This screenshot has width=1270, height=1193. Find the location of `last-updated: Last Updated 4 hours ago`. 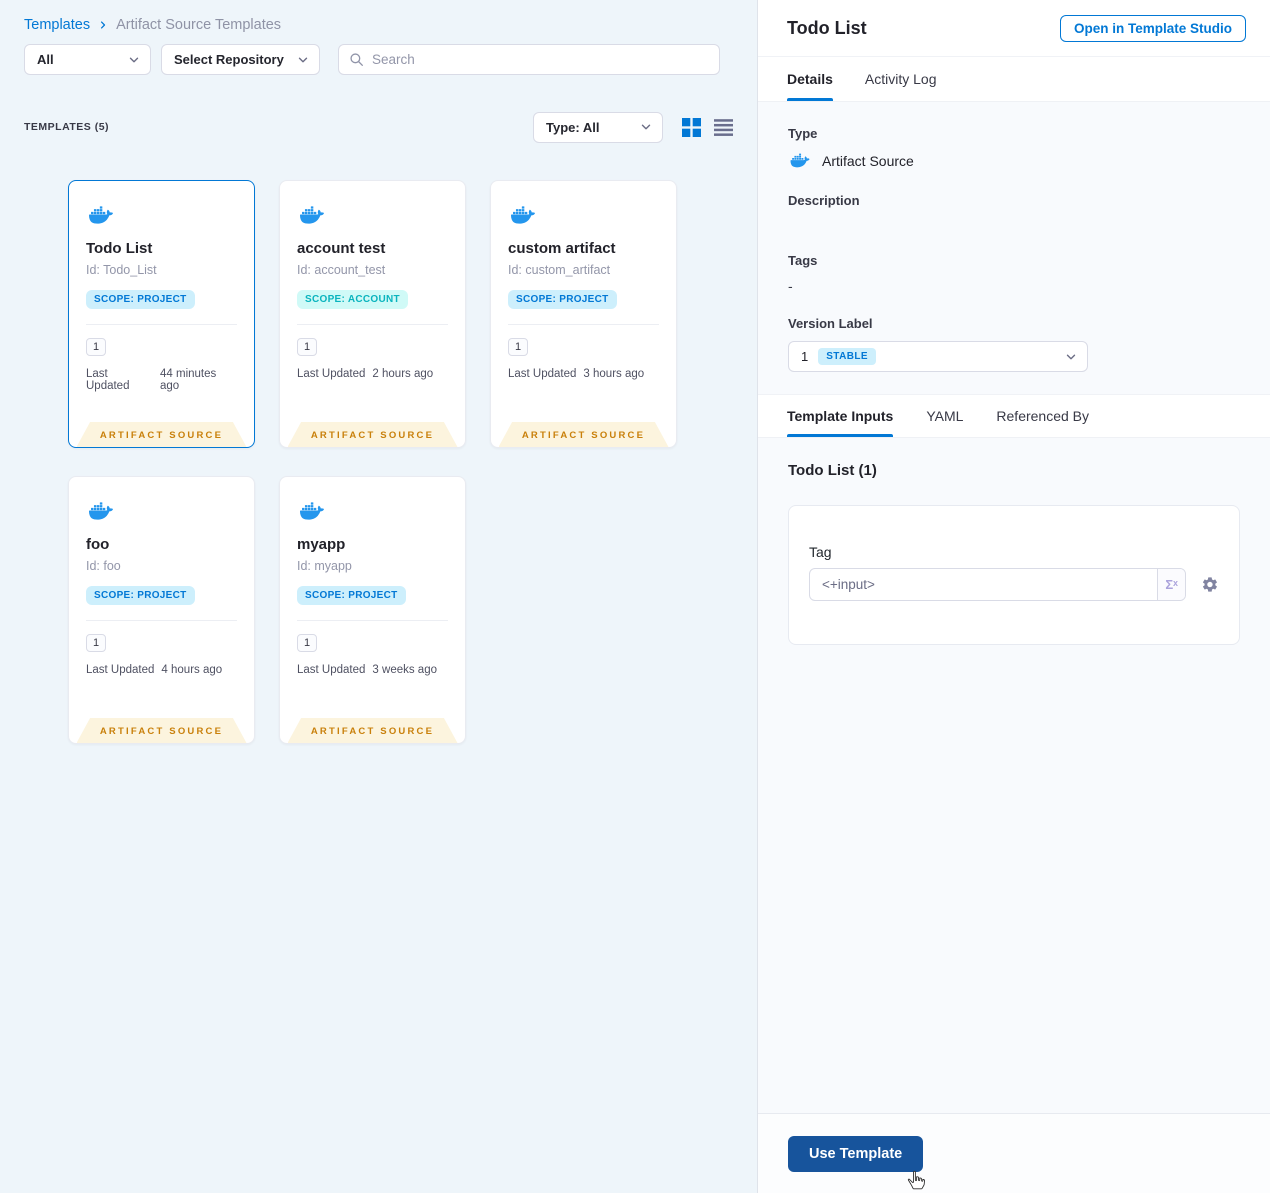

last-updated: Last Updated 4 hours ago is located at coordinates (161, 670).